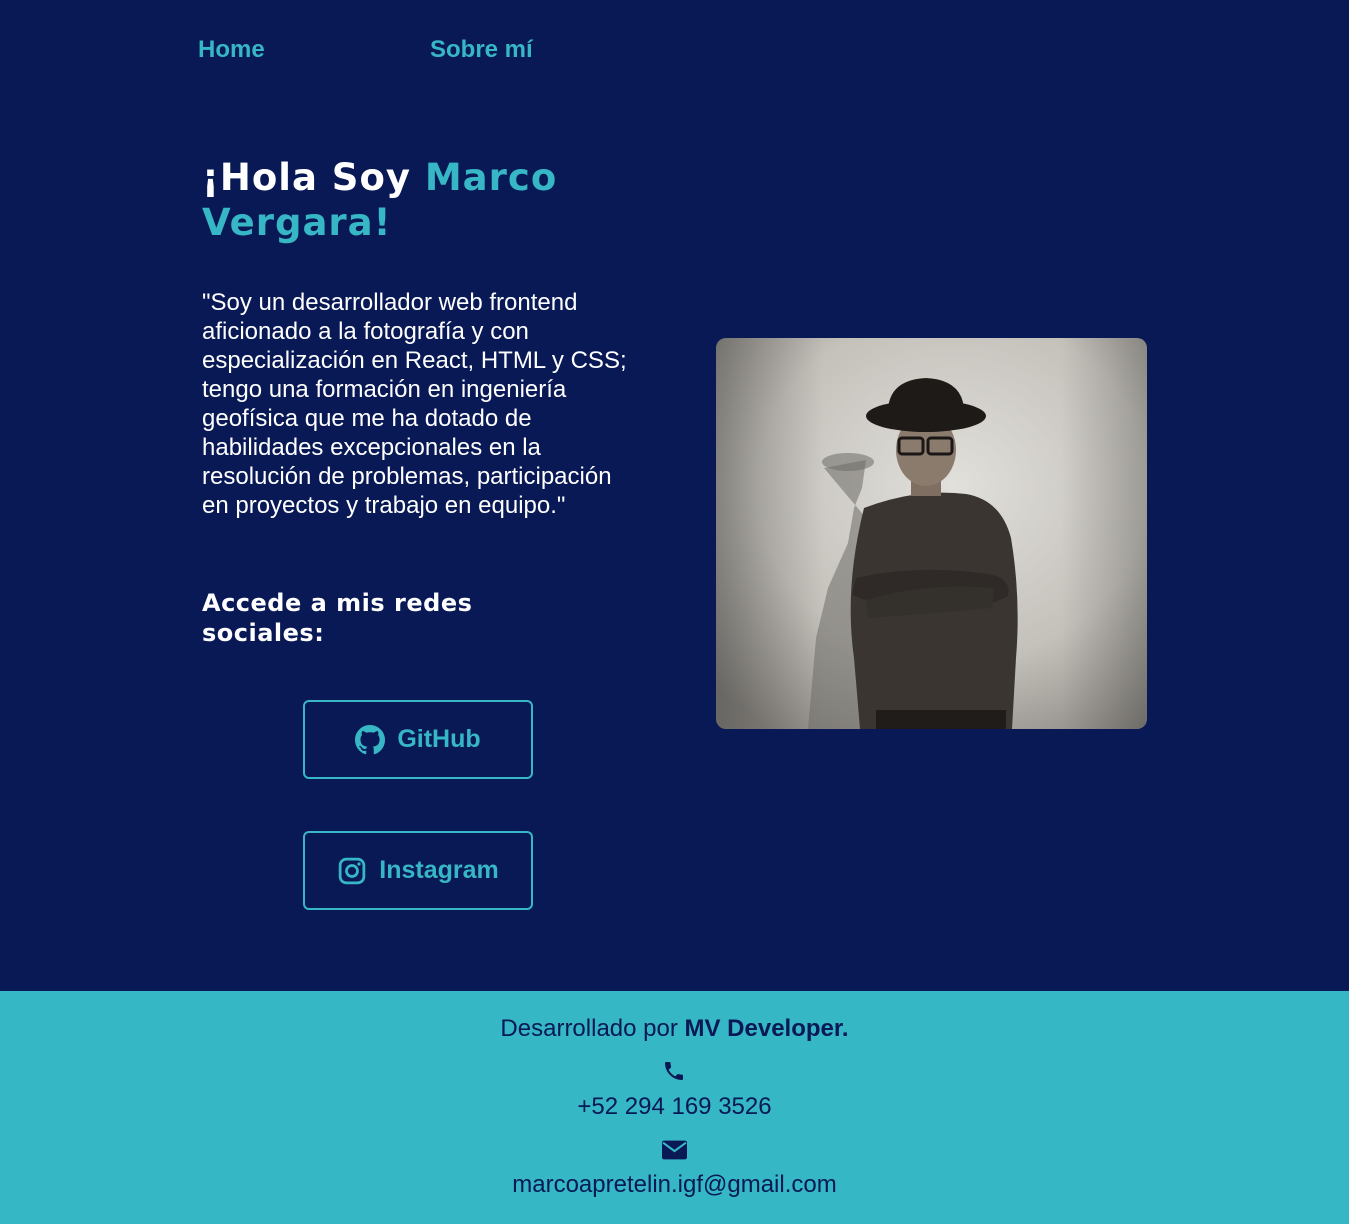 The height and width of the screenshot is (1224, 1349). I want to click on footer-phone: +52 294 169 3526, so click(674, 1107).